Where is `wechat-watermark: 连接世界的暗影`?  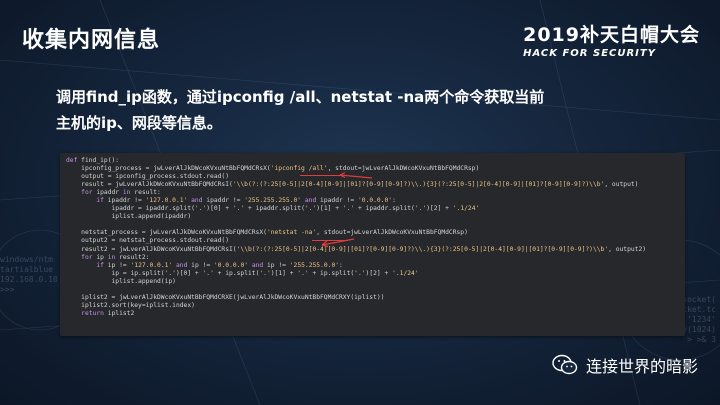 wechat-watermark: 连接世界的暗影 is located at coordinates (625, 365).